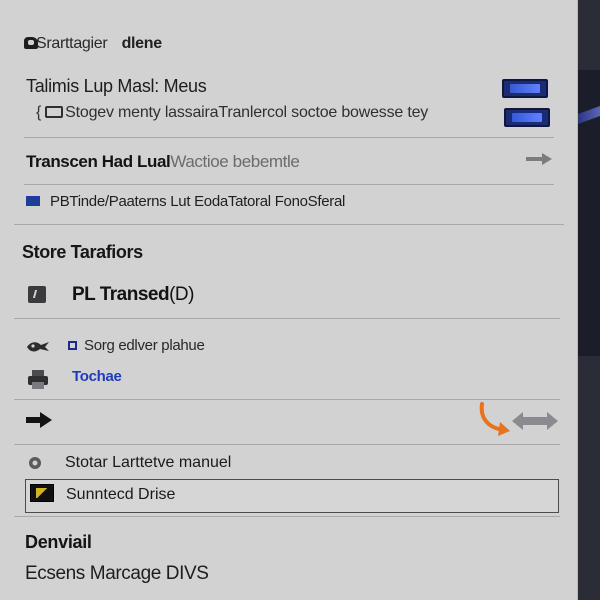 The image size is (600, 600). Describe the element at coordinates (39, 112) in the screenshot. I see `bracket-glyph: {` at that location.